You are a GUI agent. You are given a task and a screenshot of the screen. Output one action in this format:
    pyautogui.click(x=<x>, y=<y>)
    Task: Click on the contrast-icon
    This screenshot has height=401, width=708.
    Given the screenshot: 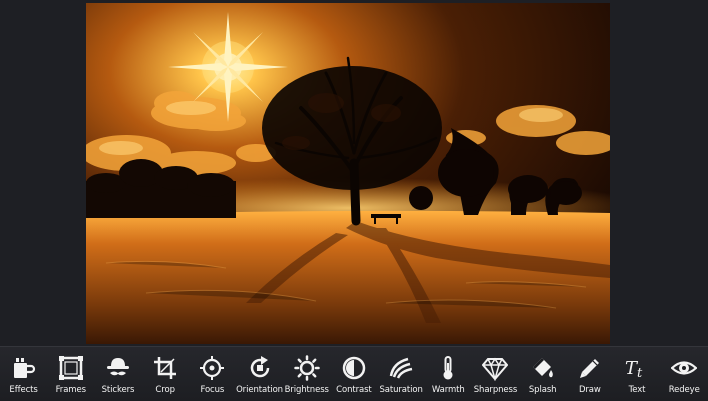 What is the action you would take?
    pyautogui.click(x=354, y=368)
    